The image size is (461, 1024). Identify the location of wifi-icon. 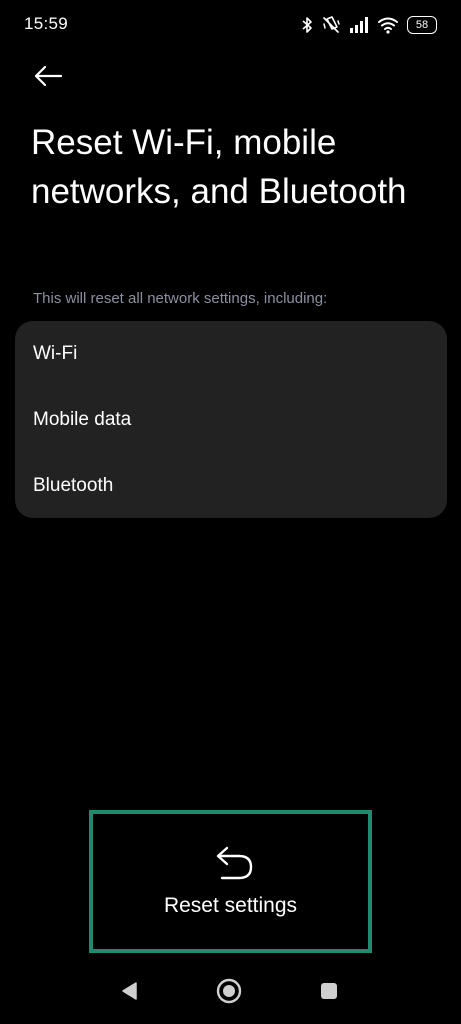
(388, 25).